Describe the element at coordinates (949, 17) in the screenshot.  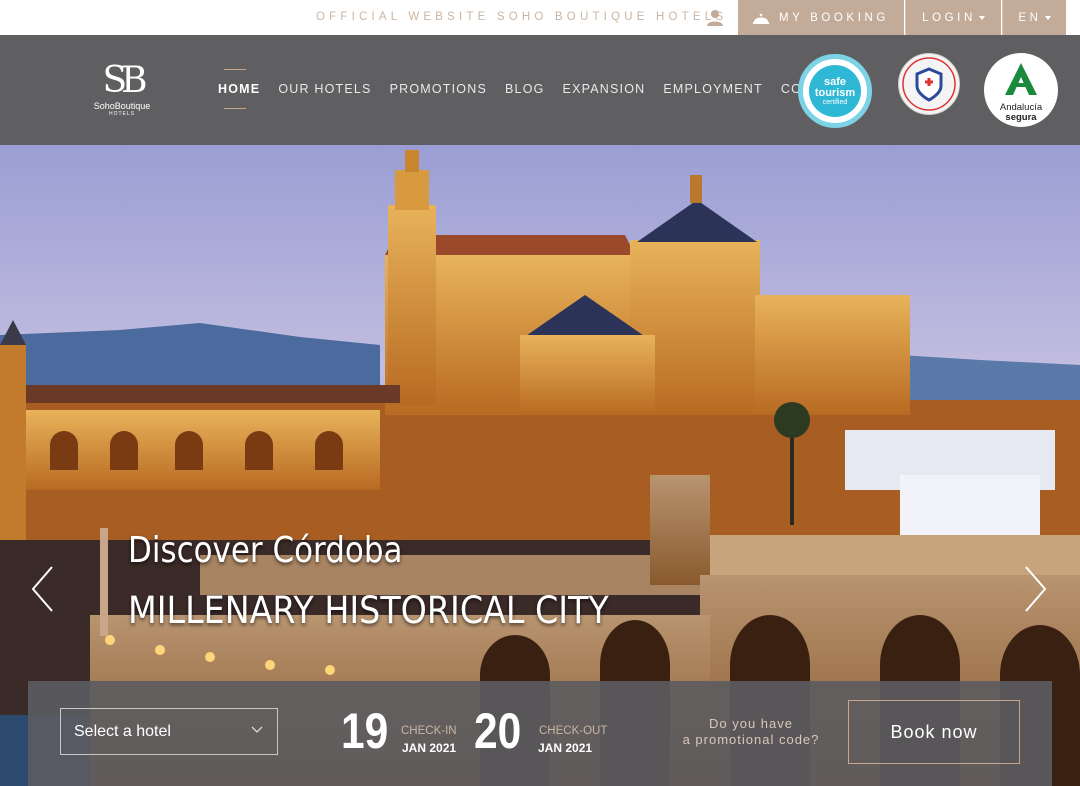
I see `login-label: LOGIN` at that location.